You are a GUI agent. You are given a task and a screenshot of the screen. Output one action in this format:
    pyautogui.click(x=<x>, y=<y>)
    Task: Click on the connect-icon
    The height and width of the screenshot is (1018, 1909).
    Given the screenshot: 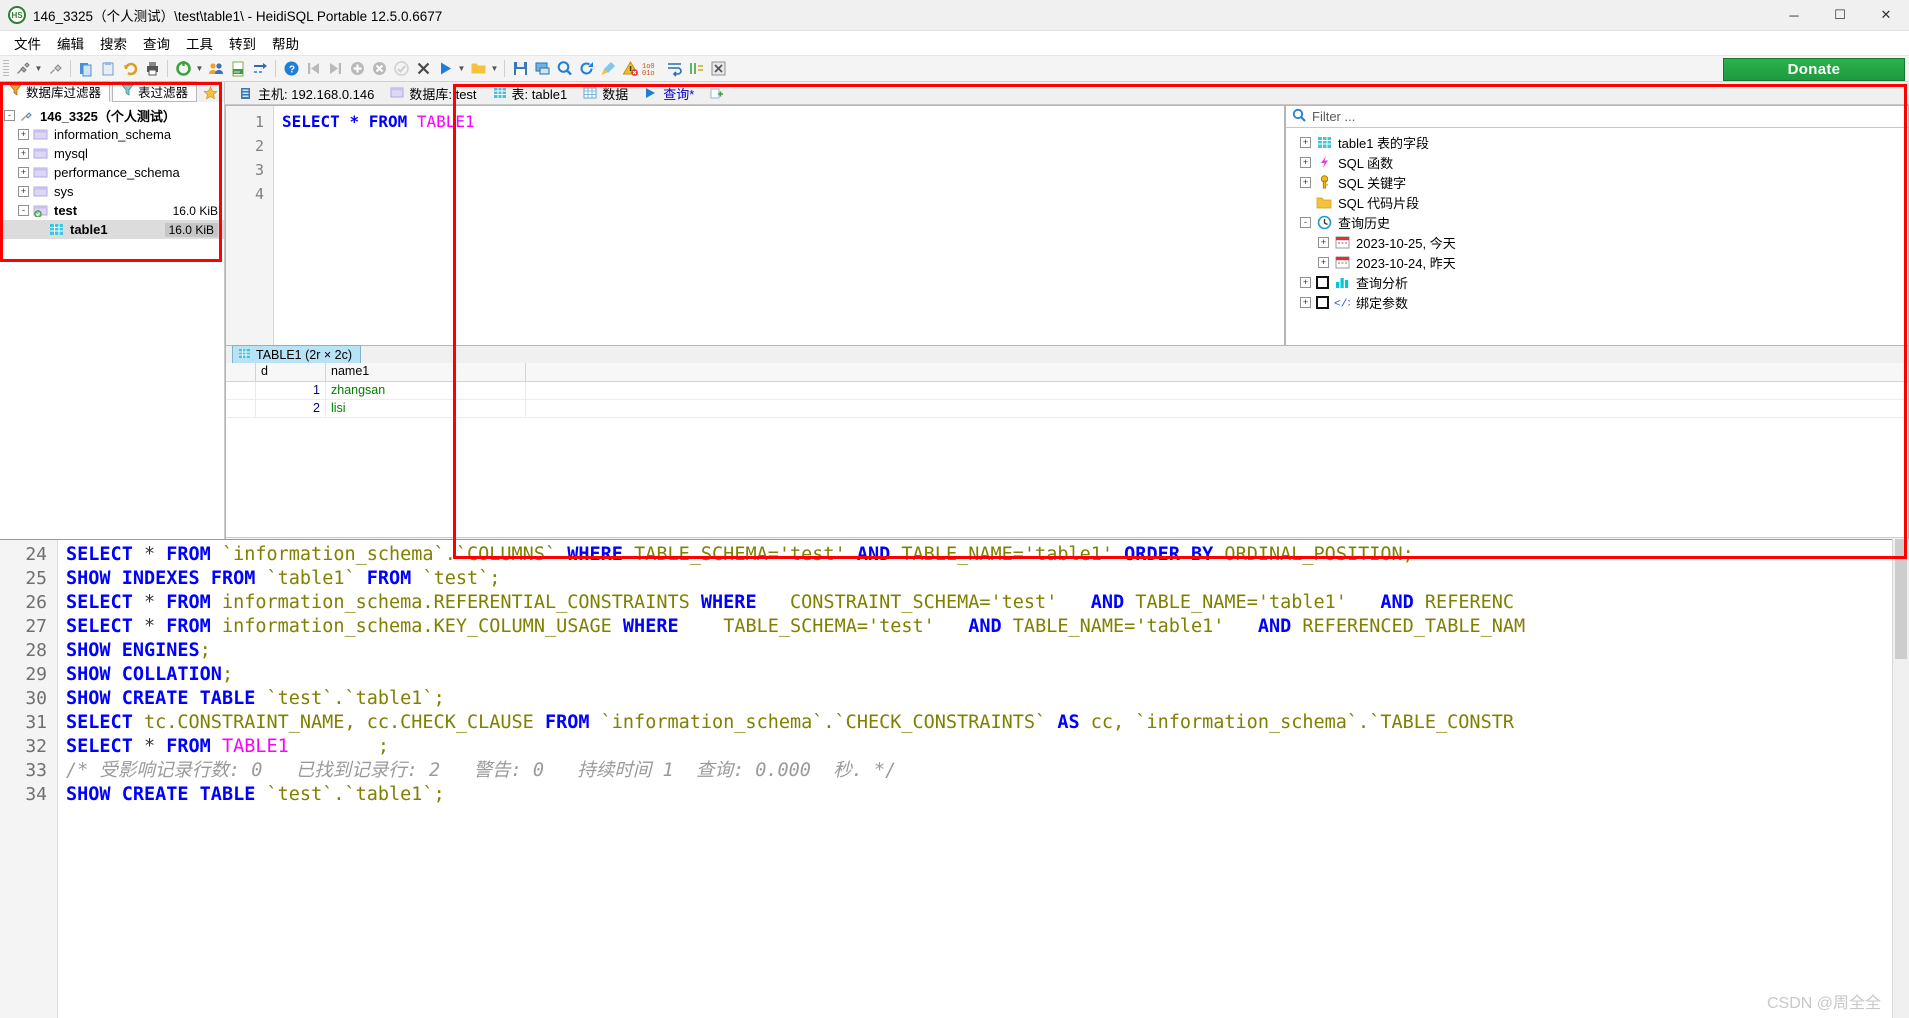 What is the action you would take?
    pyautogui.click(x=22, y=69)
    